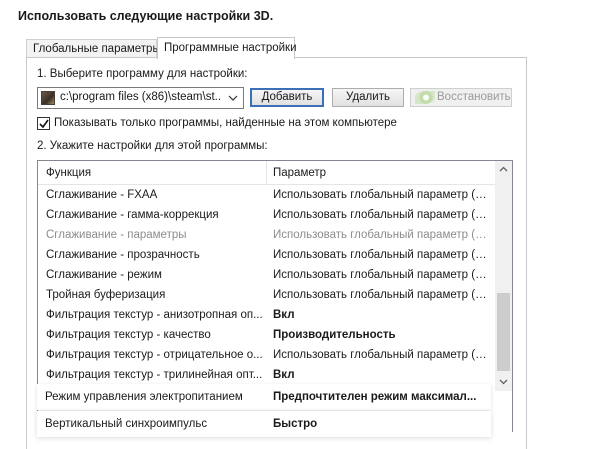 The image size is (594, 449). I want to click on settings-section-label: 2. Укажите настройки для этой программы:, so click(152, 146).